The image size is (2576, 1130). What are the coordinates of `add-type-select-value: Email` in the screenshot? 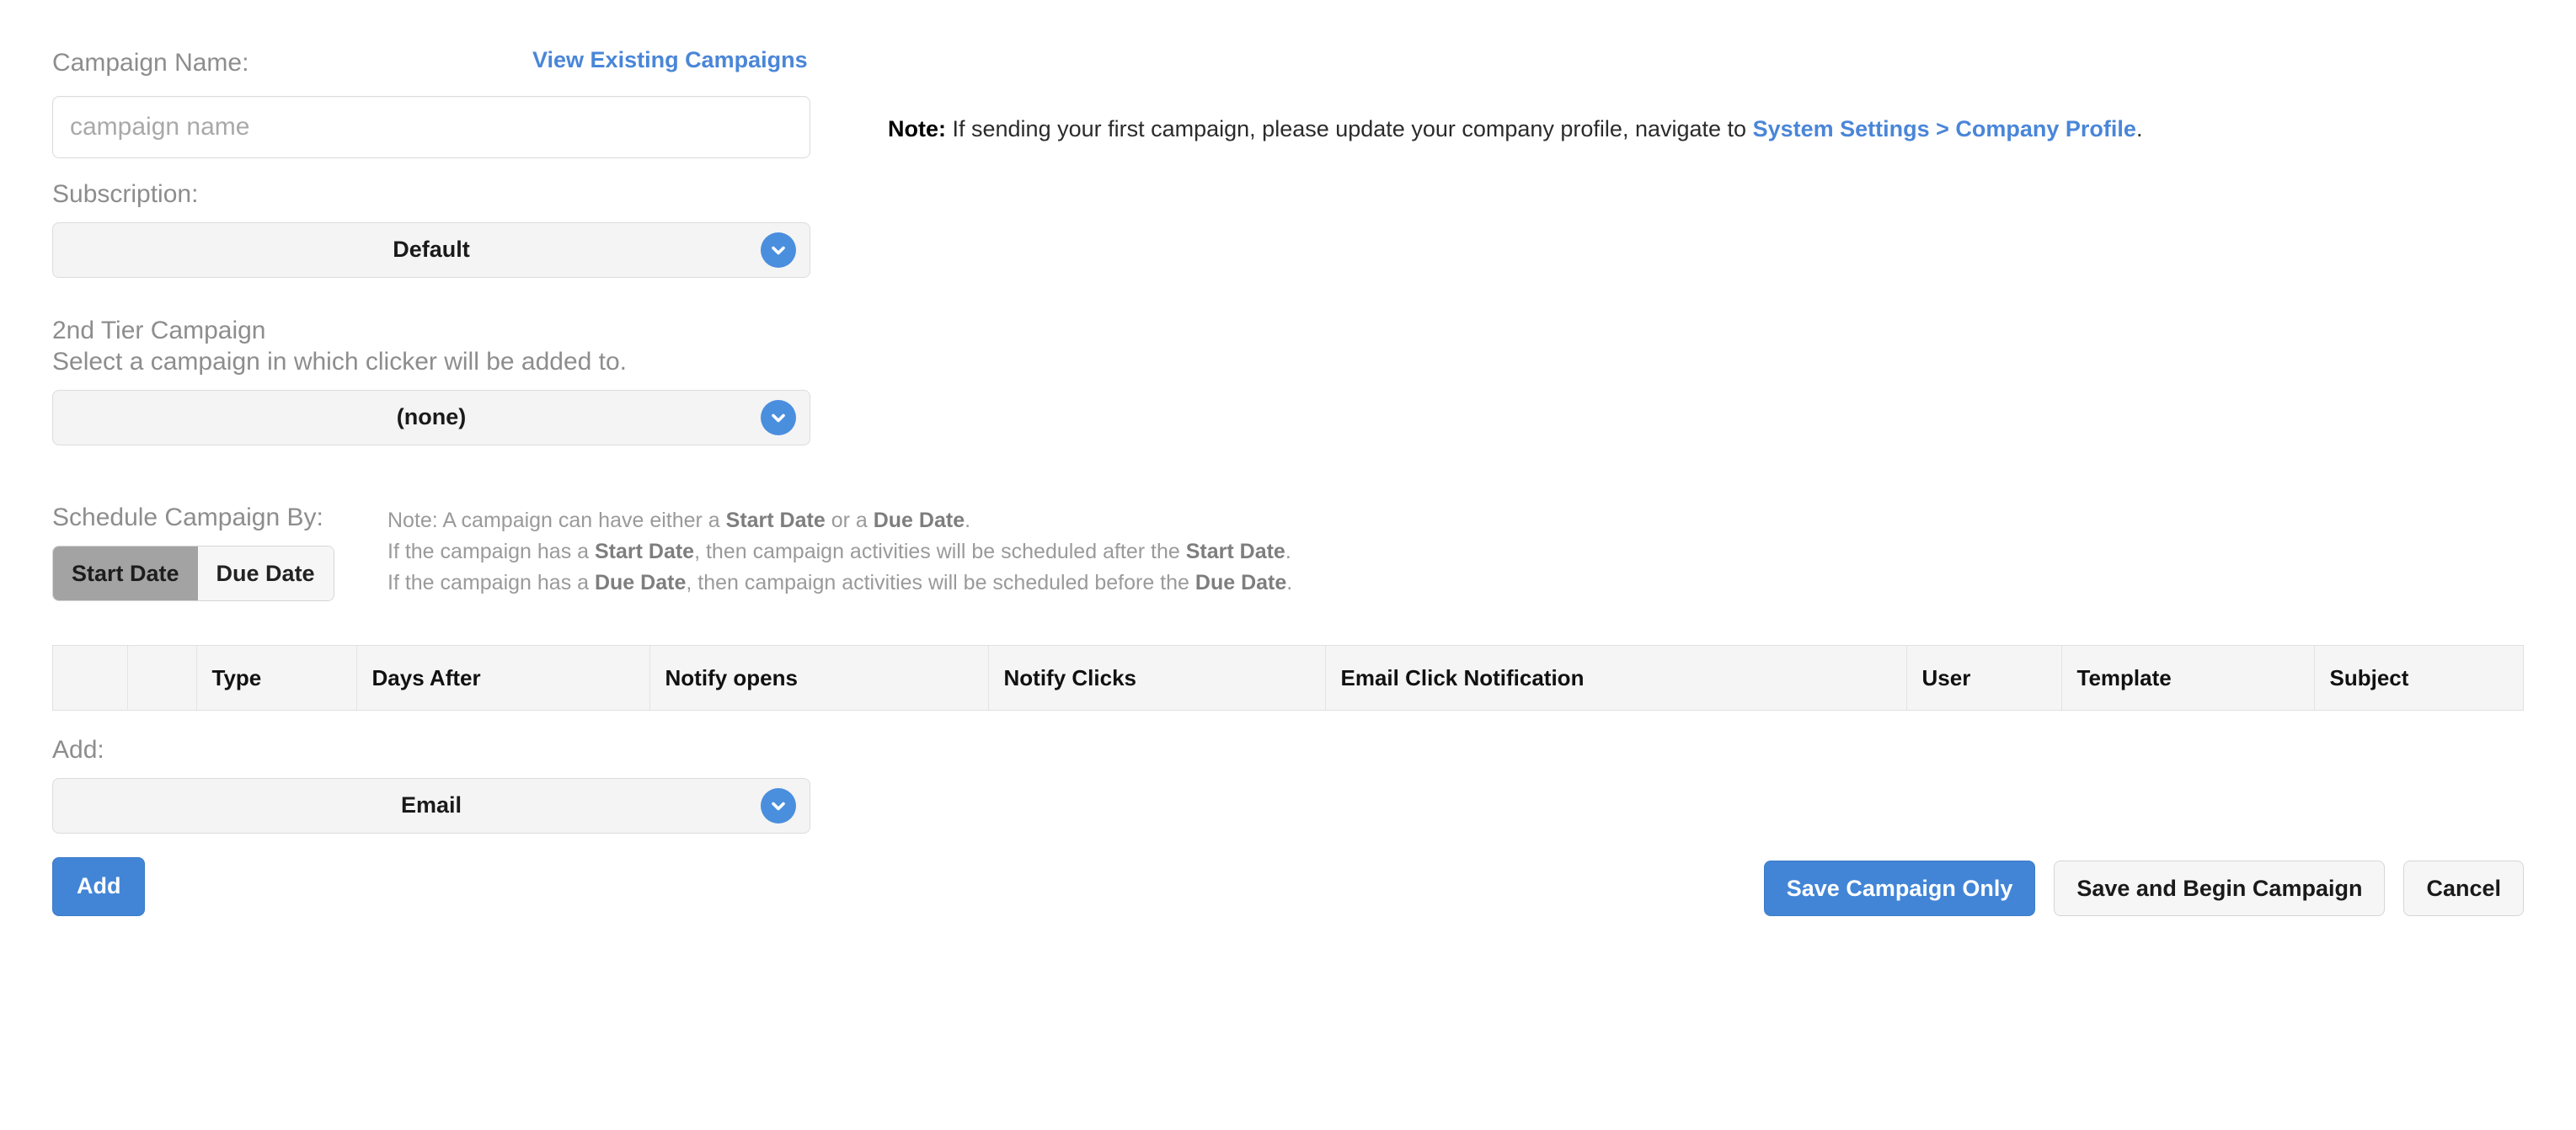 It's located at (431, 805).